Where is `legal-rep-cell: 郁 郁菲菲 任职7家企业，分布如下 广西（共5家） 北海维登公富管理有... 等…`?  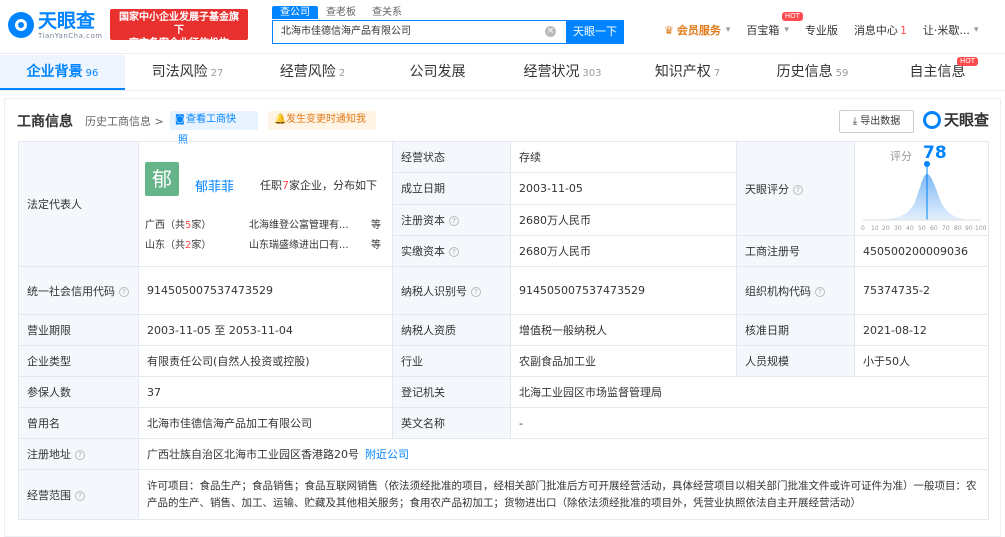 legal-rep-cell: 郁 郁菲菲 任职7家企业，分布如下 广西（共5家） 北海维登公富管理有... 等… is located at coordinates (265, 204).